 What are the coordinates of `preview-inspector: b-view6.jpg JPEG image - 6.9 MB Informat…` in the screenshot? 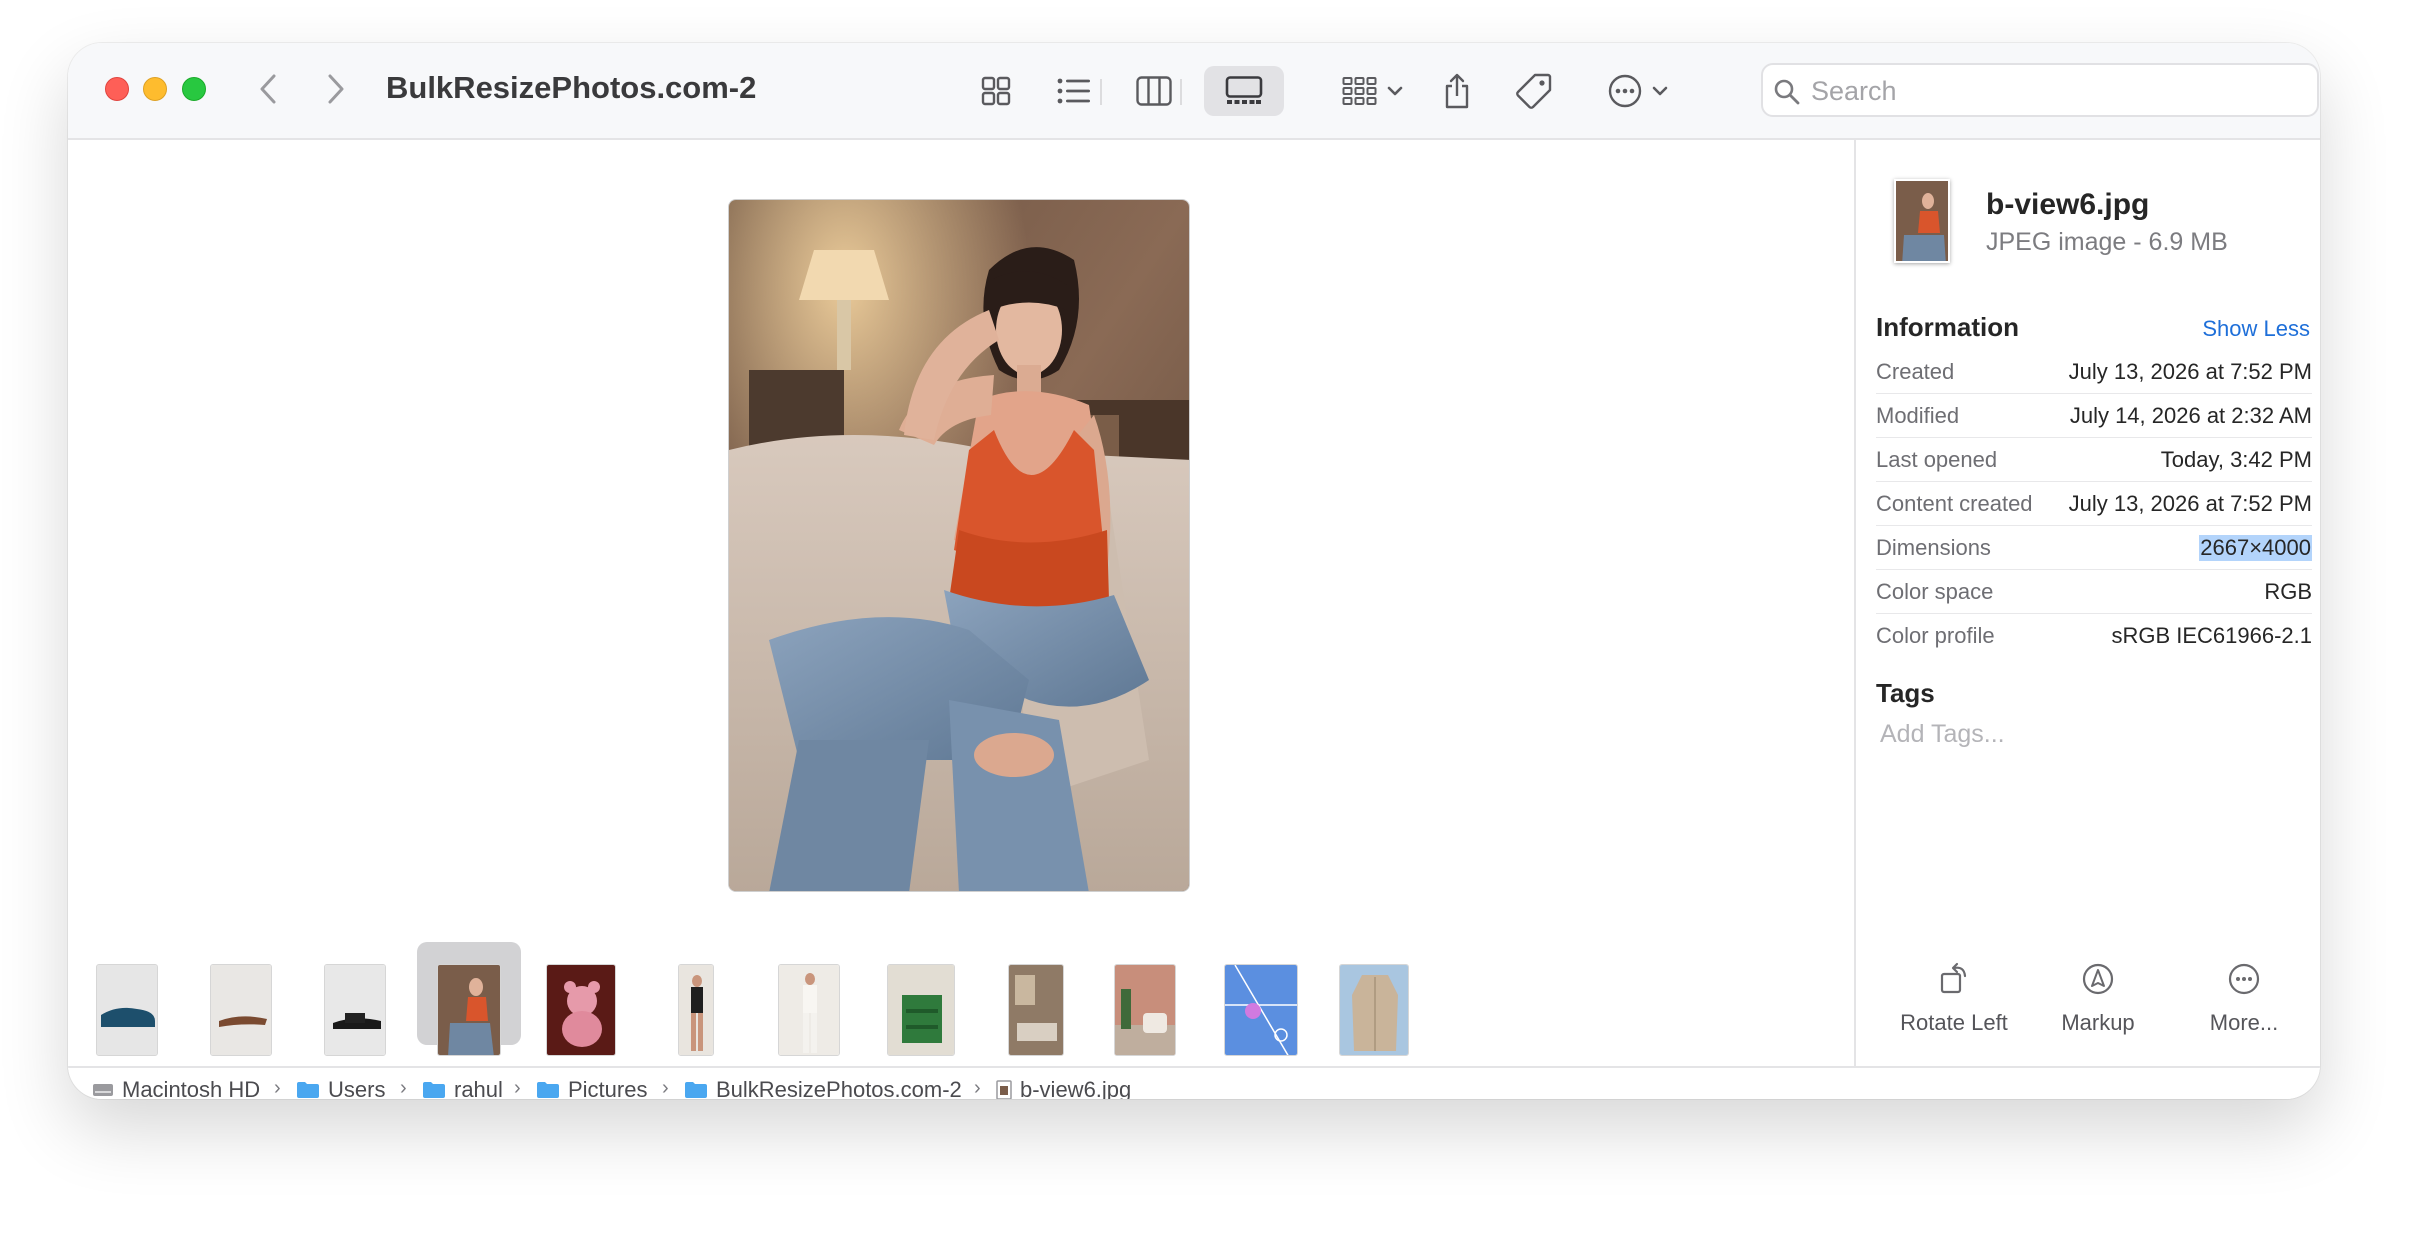 It's located at (2087, 603).